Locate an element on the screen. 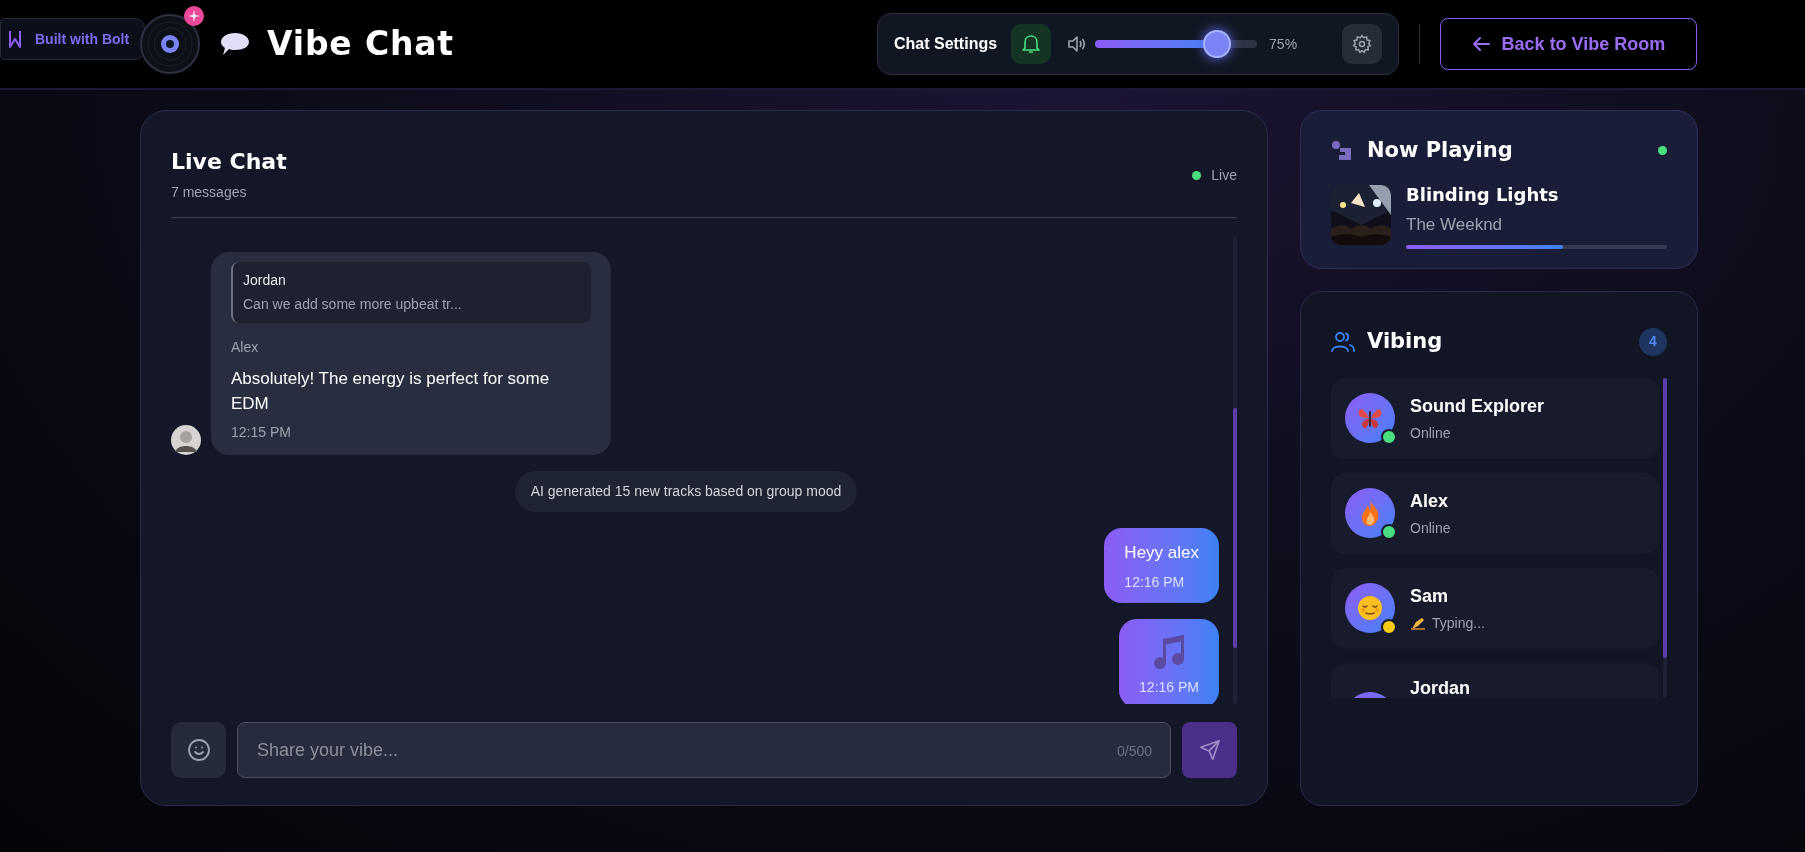  settings-button is located at coordinates (1361, 44).